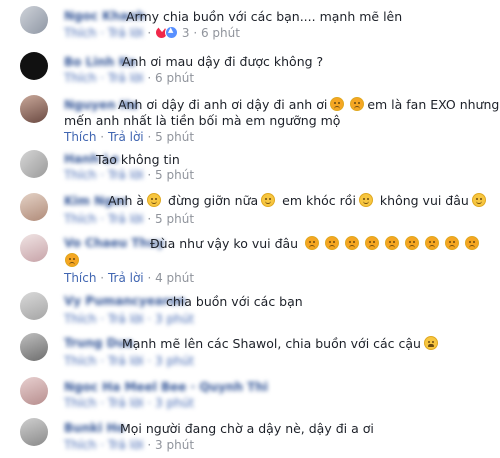 The width and height of the screenshot is (500, 458). I want to click on comment-actions: Thích · Trả lời · 6 phút, so click(129, 78).